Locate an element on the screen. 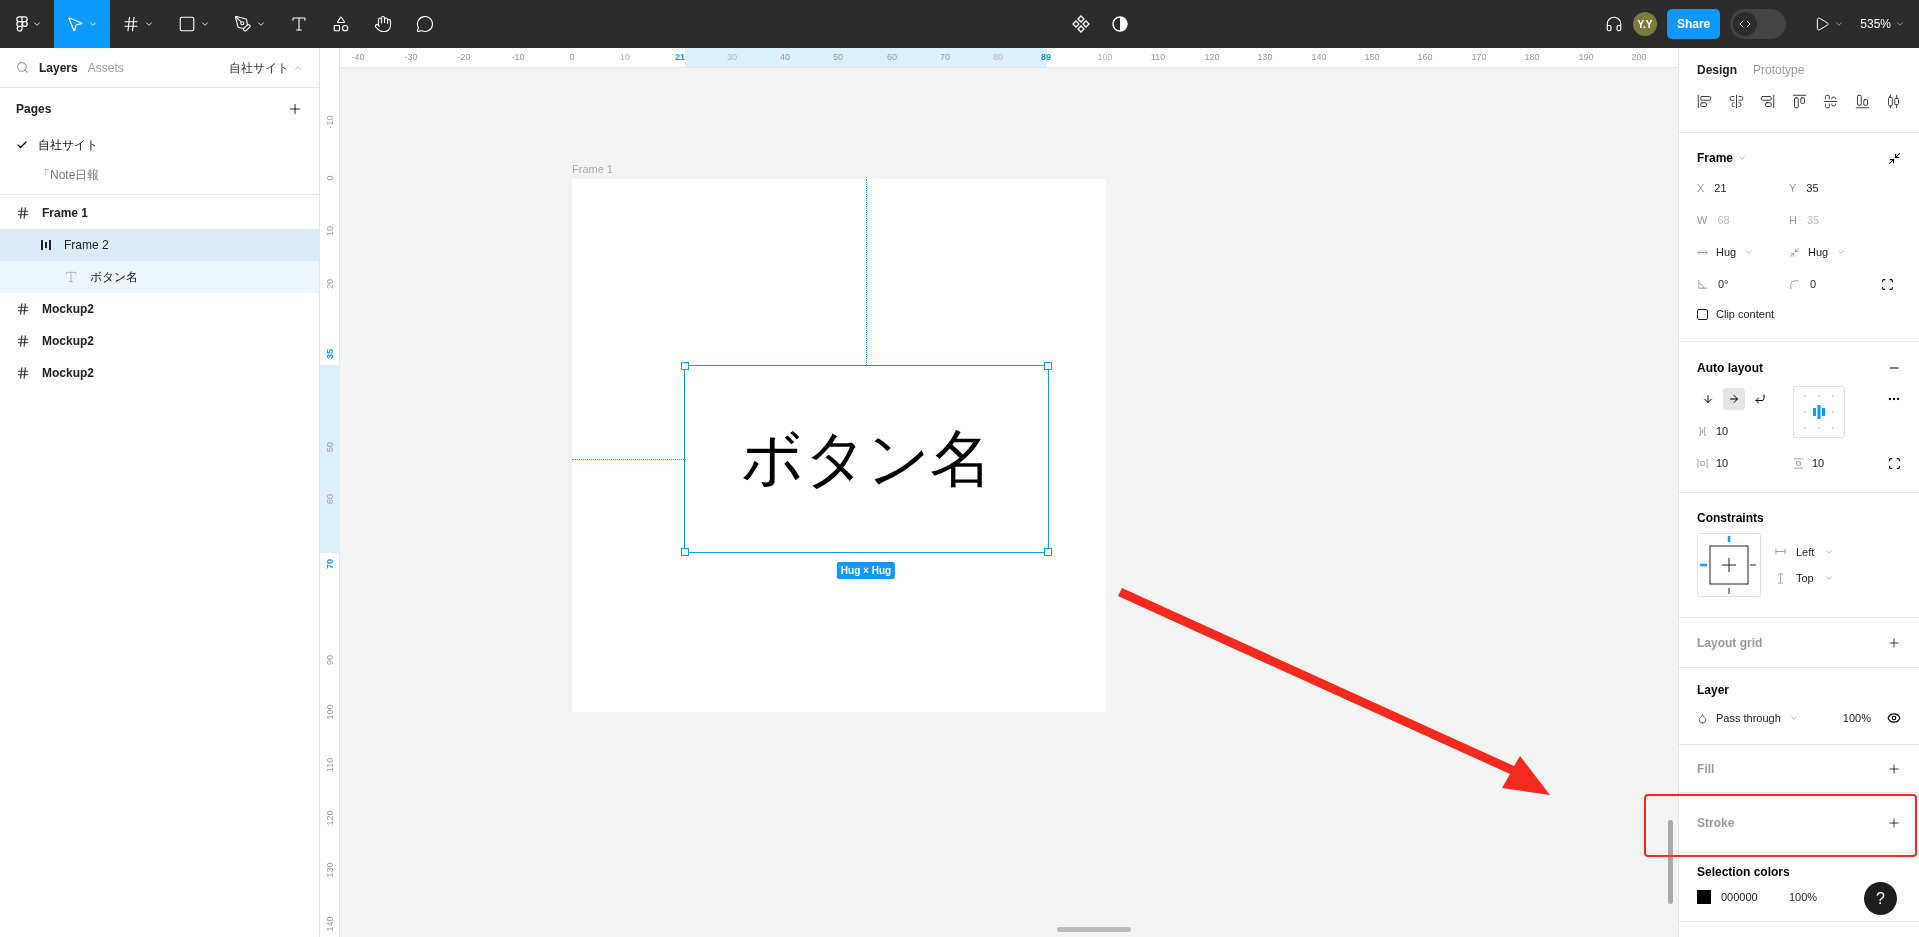  panel-tab: Layers is located at coordinates (58, 67).